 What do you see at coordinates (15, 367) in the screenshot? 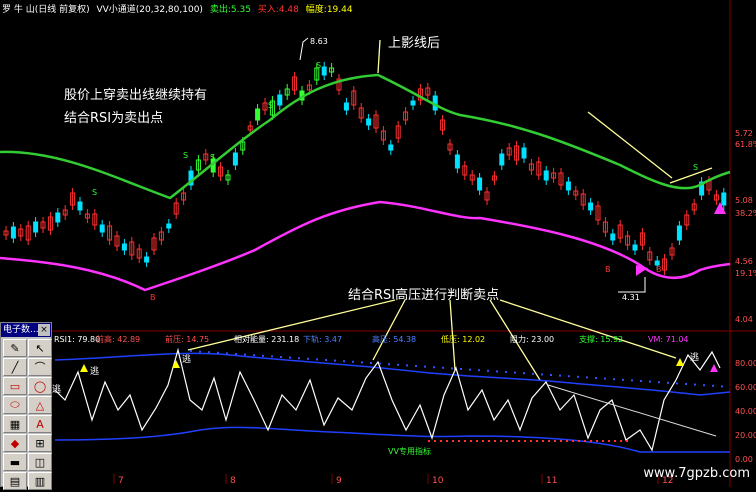
I see `palette-tool-button: ╱` at bounding box center [15, 367].